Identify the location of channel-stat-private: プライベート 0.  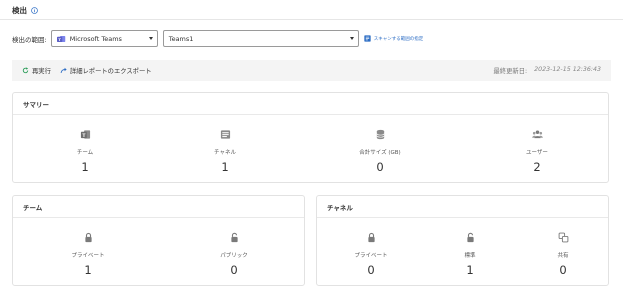
(371, 254).